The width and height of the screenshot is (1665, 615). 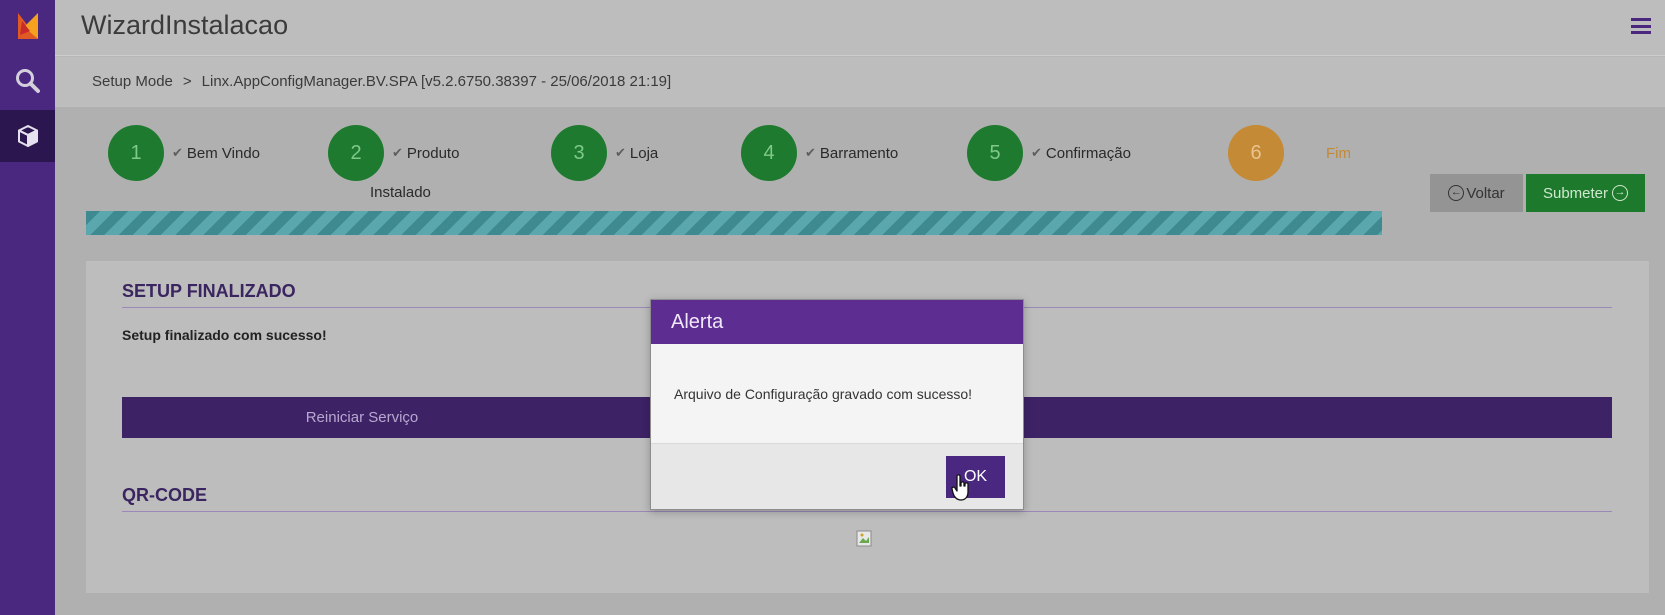 What do you see at coordinates (27, 307) in the screenshot?
I see `left-sidebar` at bounding box center [27, 307].